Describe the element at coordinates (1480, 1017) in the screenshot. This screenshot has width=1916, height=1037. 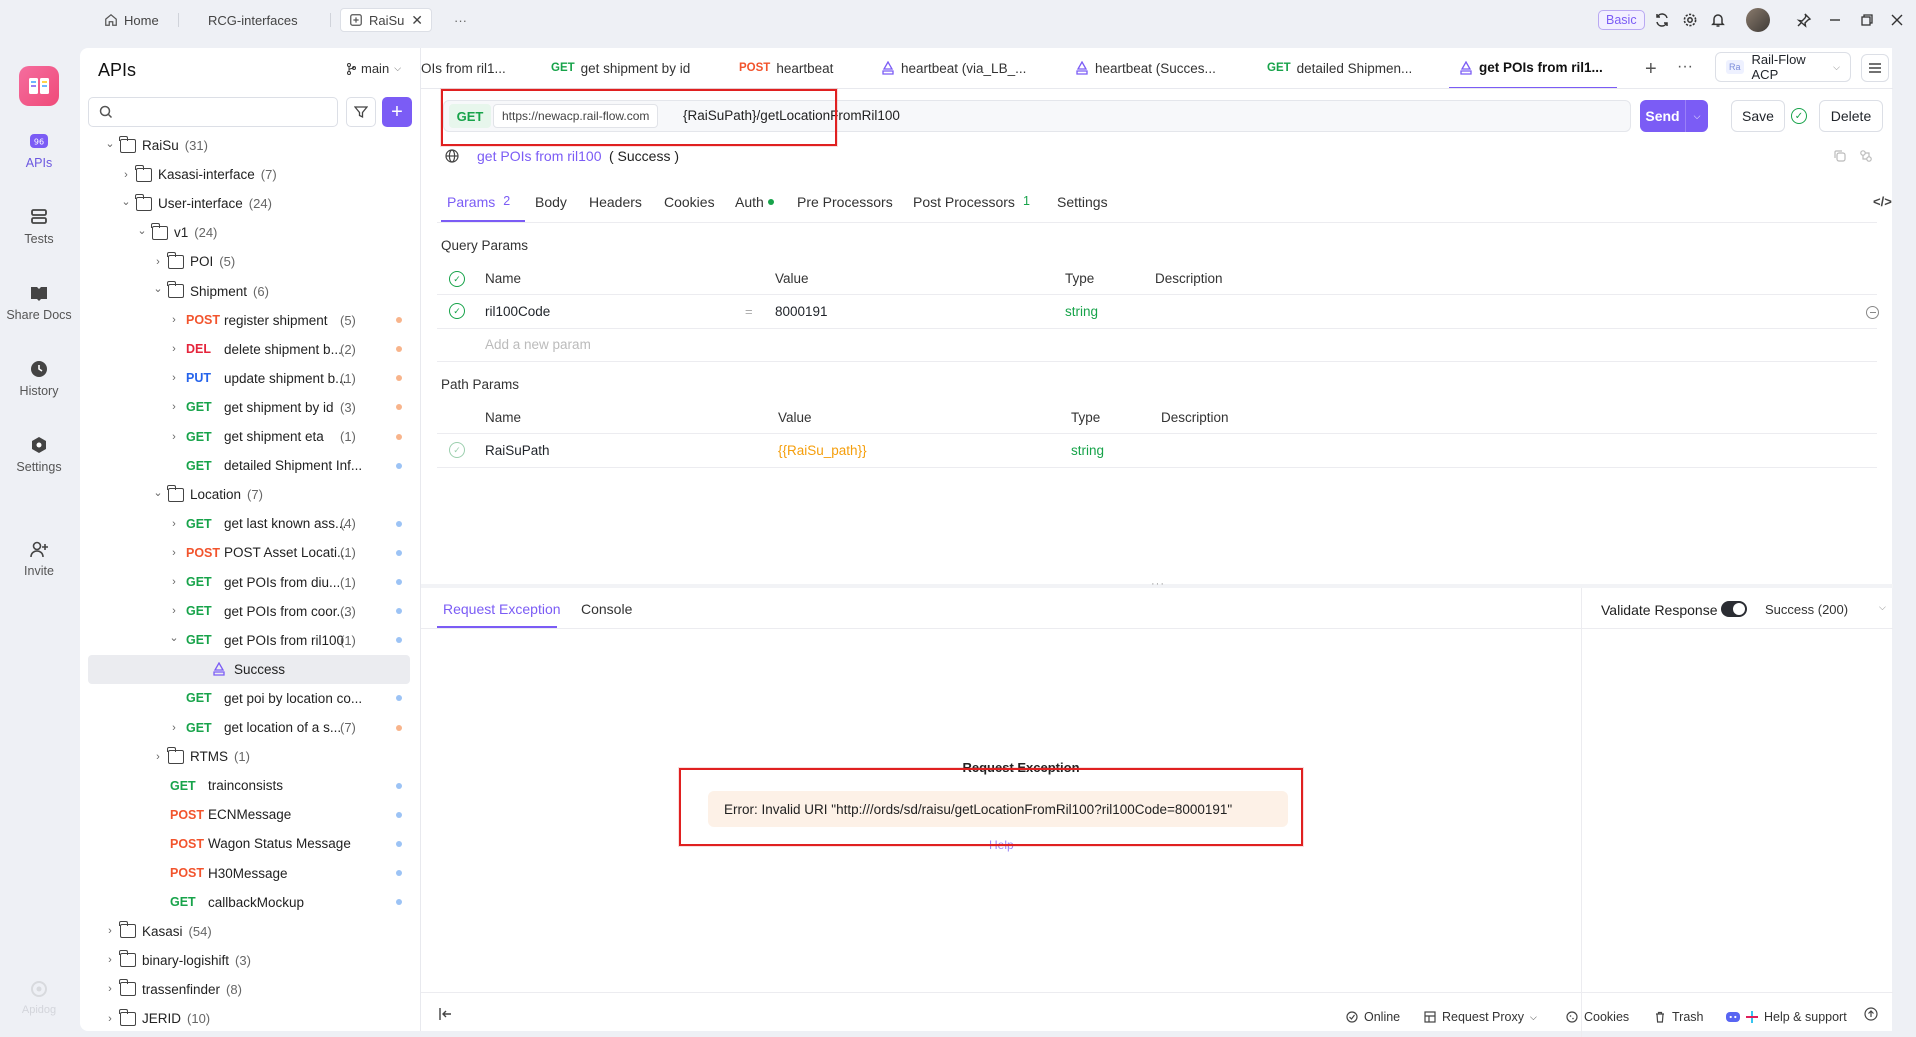
I see `request-proxy: Request Proxy ⌵` at that location.